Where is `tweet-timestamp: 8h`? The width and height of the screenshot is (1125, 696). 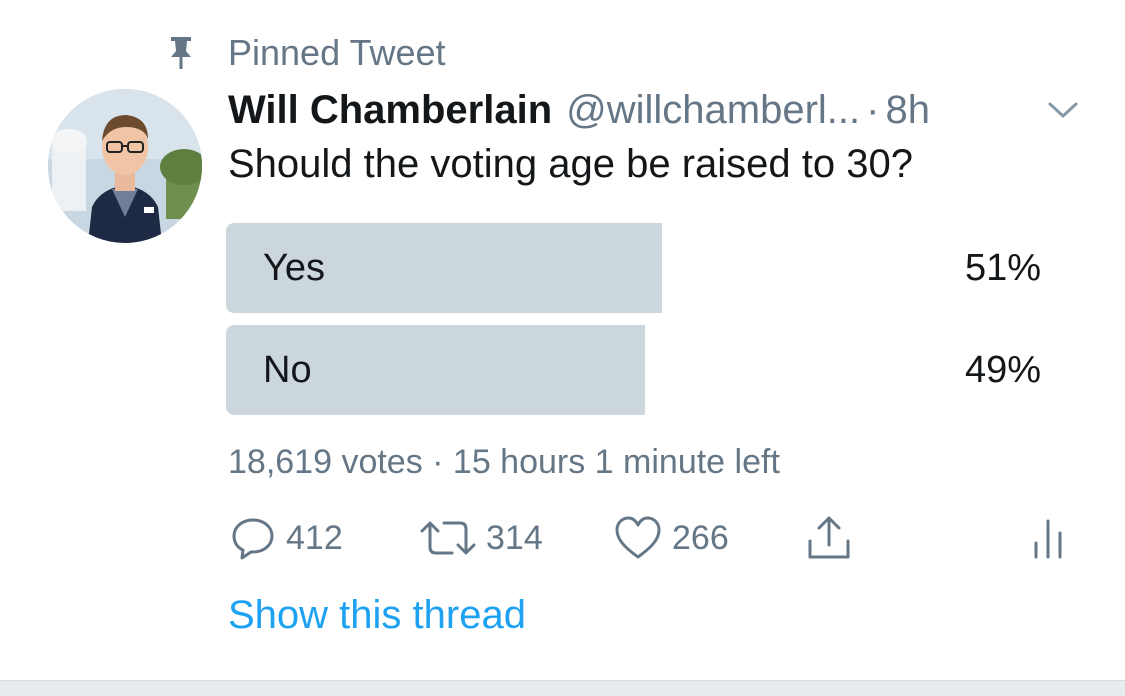
tweet-timestamp: 8h is located at coordinates (907, 110).